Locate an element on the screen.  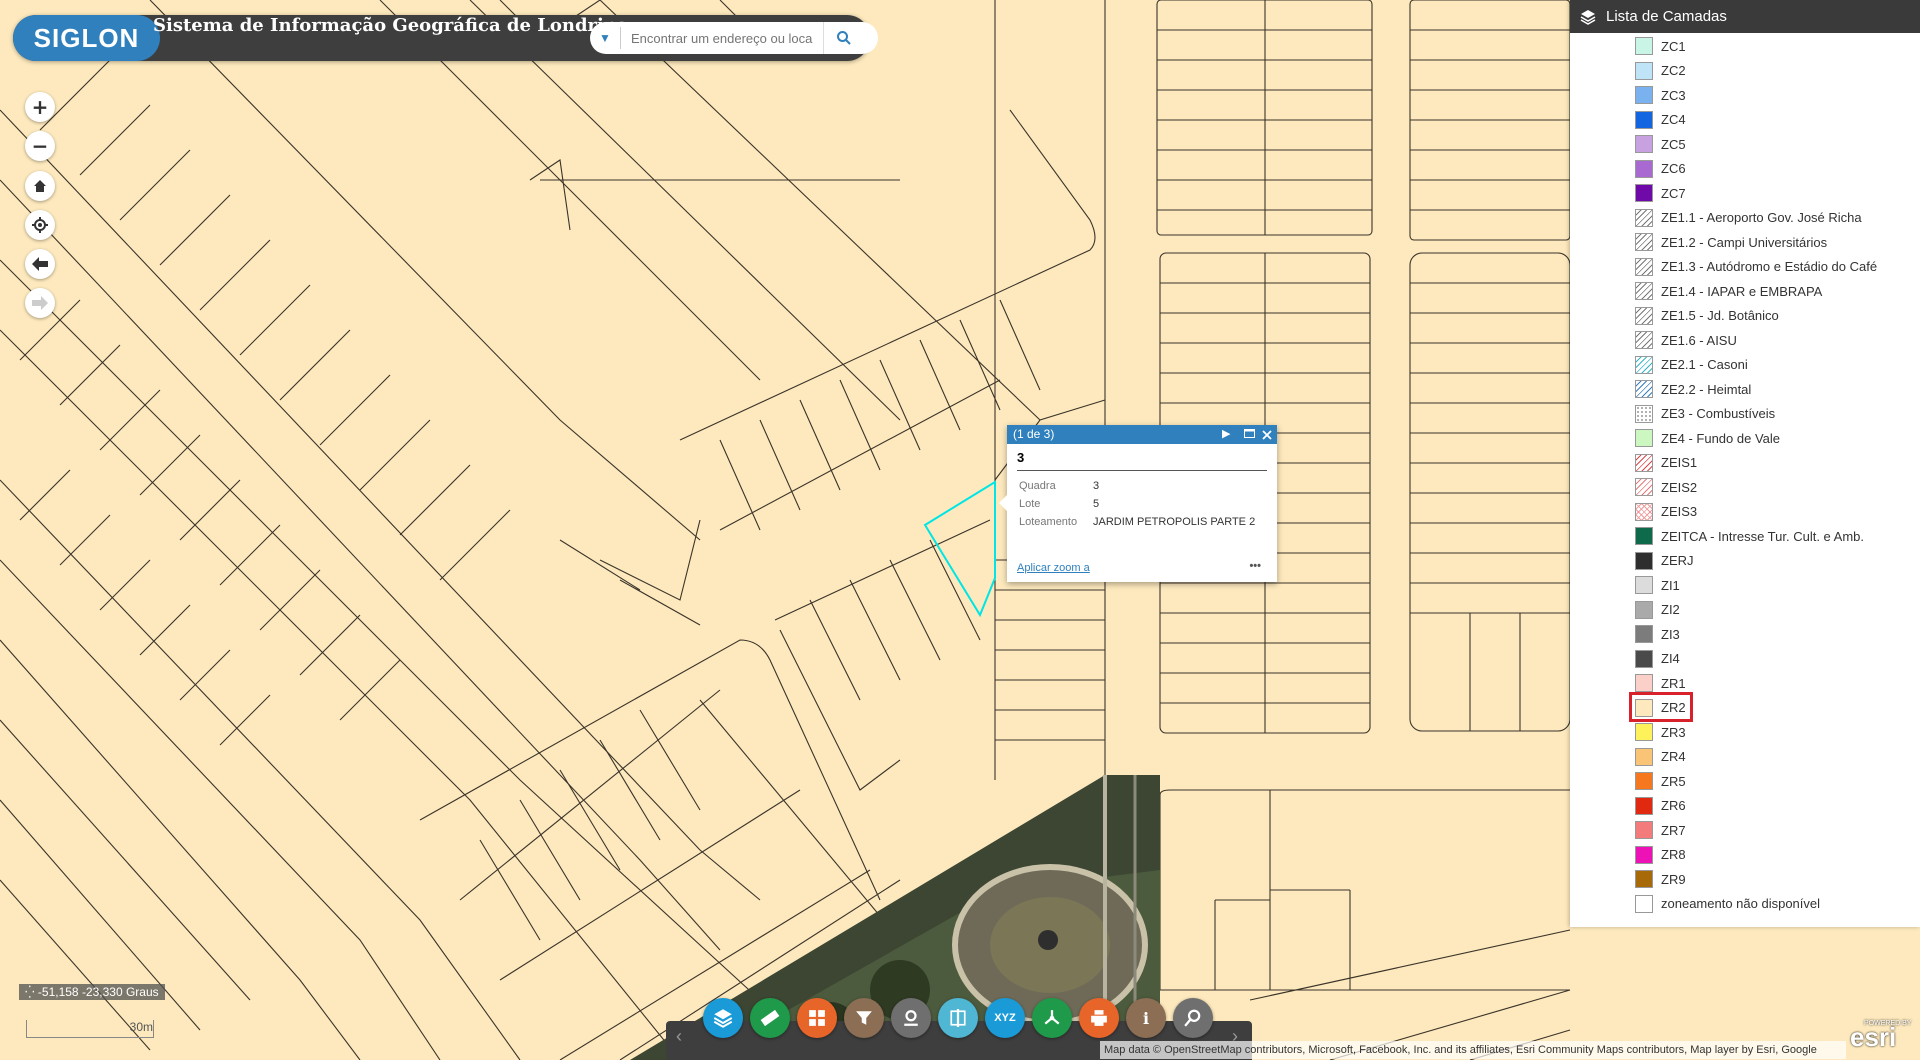
xyz-tool-button: XYZ is located at coordinates (1005, 1018).